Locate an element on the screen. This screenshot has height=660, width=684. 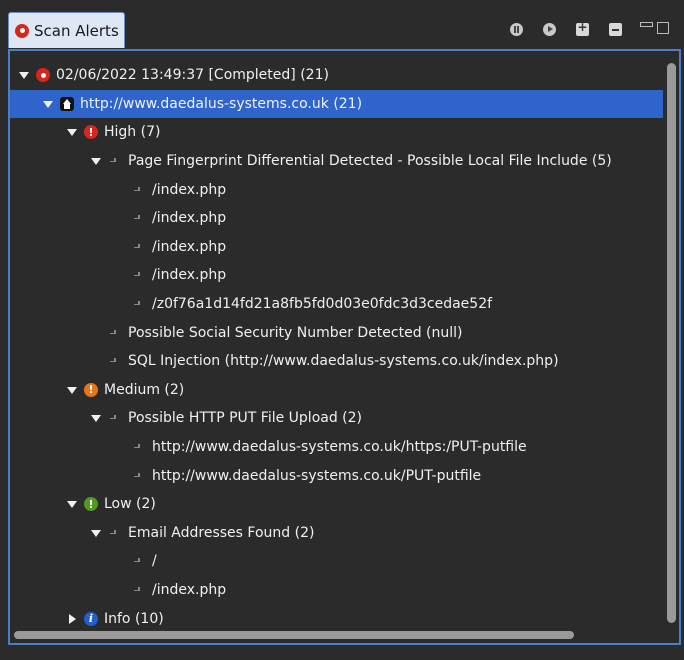
tree-node-label: Possible HTTP PUT File Upload (2) is located at coordinates (245, 418).